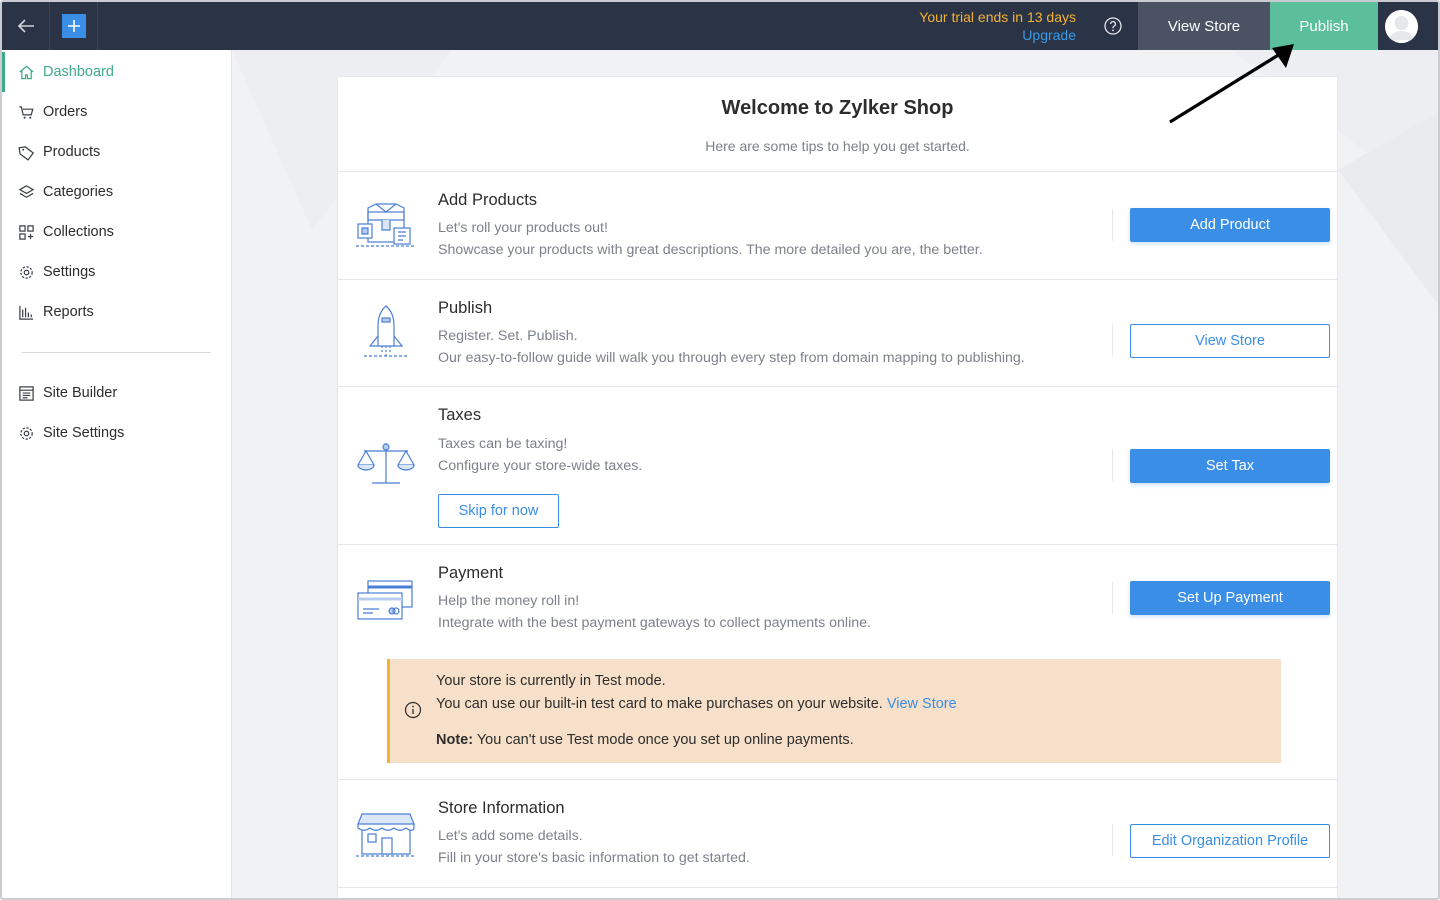  I want to click on sidebar-item-label: Dashboard, so click(78, 72).